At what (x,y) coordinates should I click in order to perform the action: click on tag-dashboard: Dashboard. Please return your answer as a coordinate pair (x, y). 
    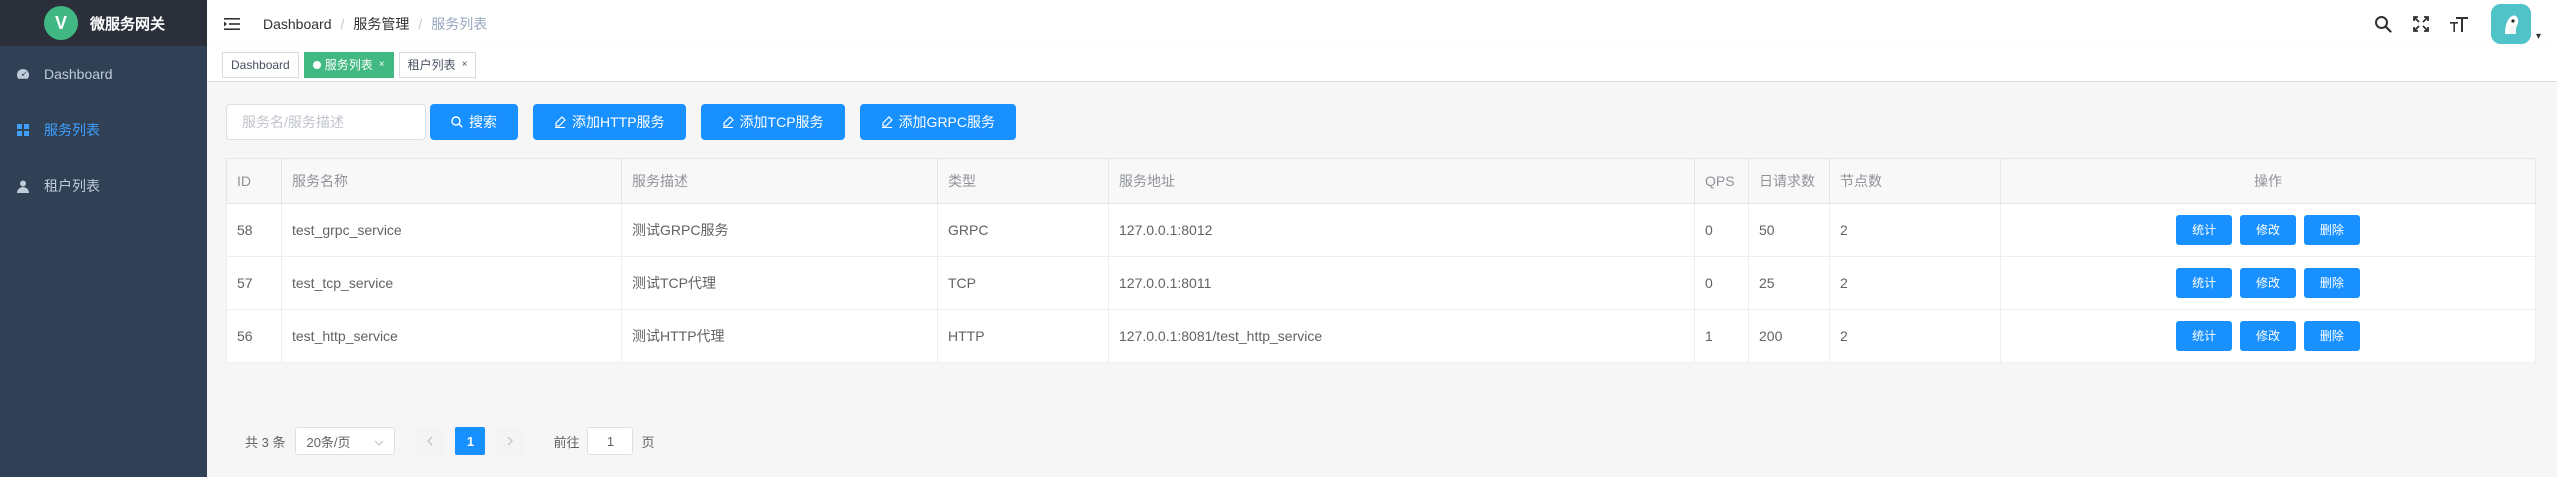
    Looking at the image, I should click on (260, 64).